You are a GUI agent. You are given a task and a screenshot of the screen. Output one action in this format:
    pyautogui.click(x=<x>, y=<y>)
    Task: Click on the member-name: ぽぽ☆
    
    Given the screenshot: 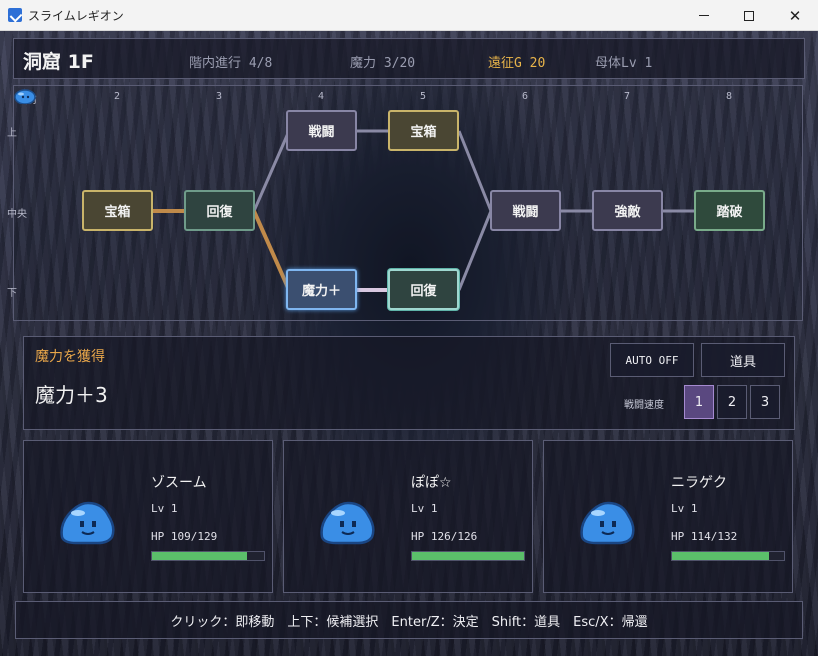 What is the action you would take?
    pyautogui.click(x=431, y=483)
    